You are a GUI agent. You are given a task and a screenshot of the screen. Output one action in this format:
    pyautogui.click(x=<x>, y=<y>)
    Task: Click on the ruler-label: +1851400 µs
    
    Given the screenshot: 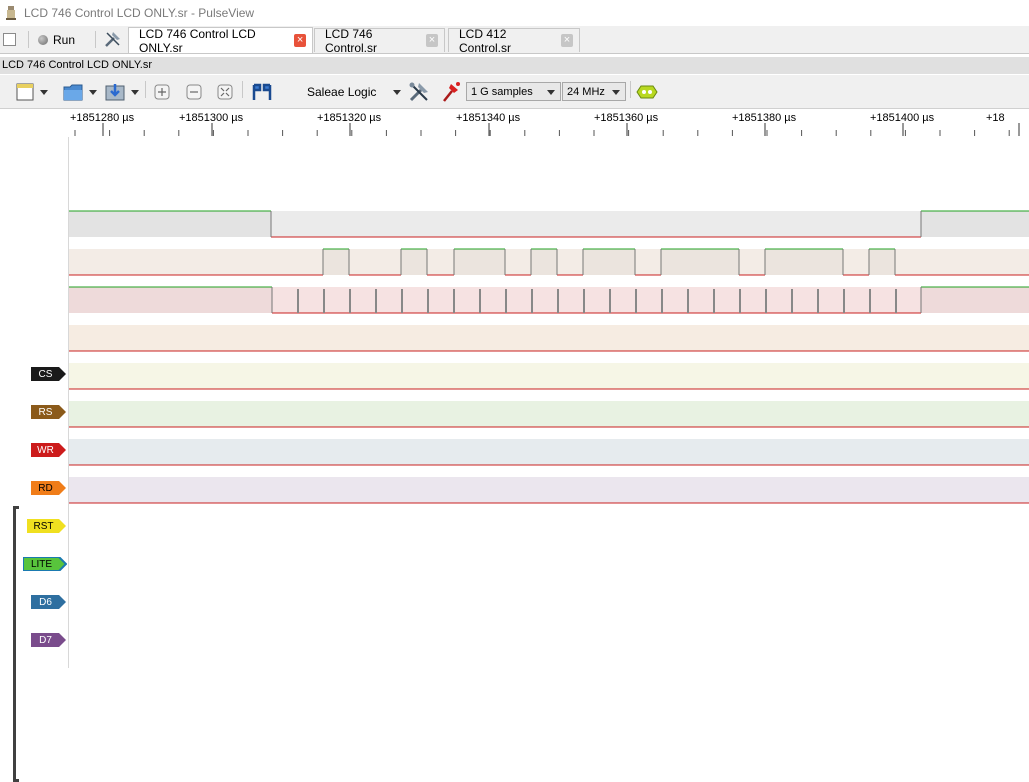 What is the action you would take?
    pyautogui.click(x=902, y=118)
    